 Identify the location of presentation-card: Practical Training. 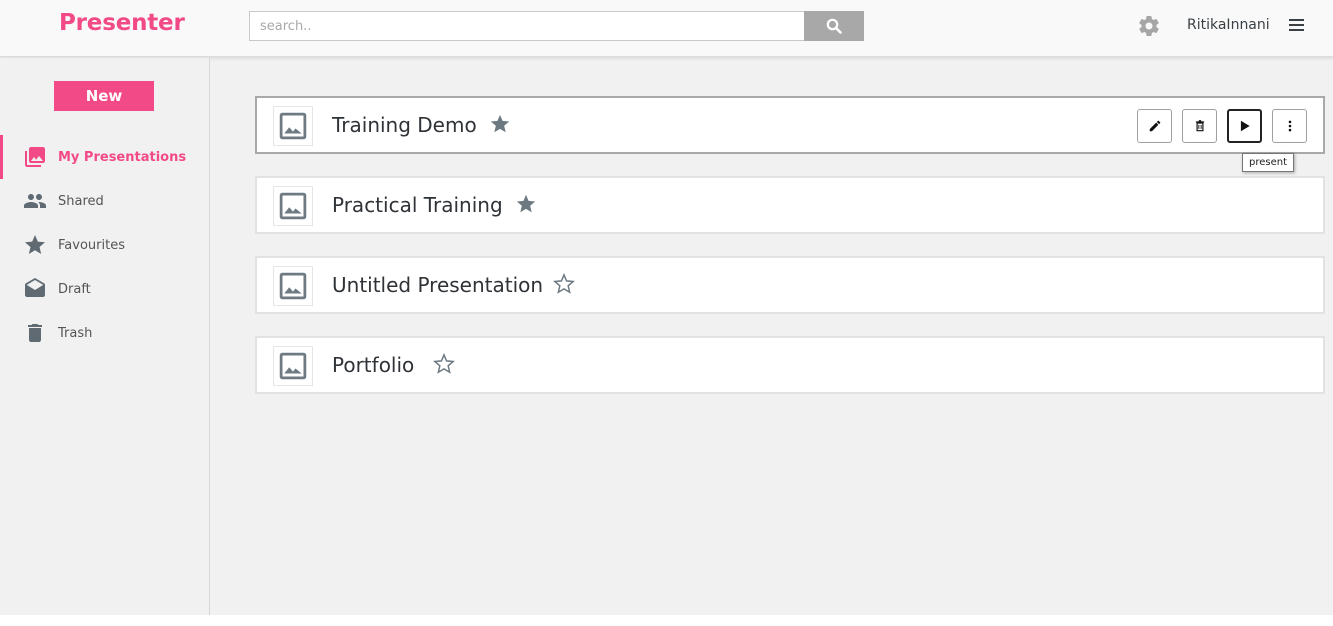
(790, 205).